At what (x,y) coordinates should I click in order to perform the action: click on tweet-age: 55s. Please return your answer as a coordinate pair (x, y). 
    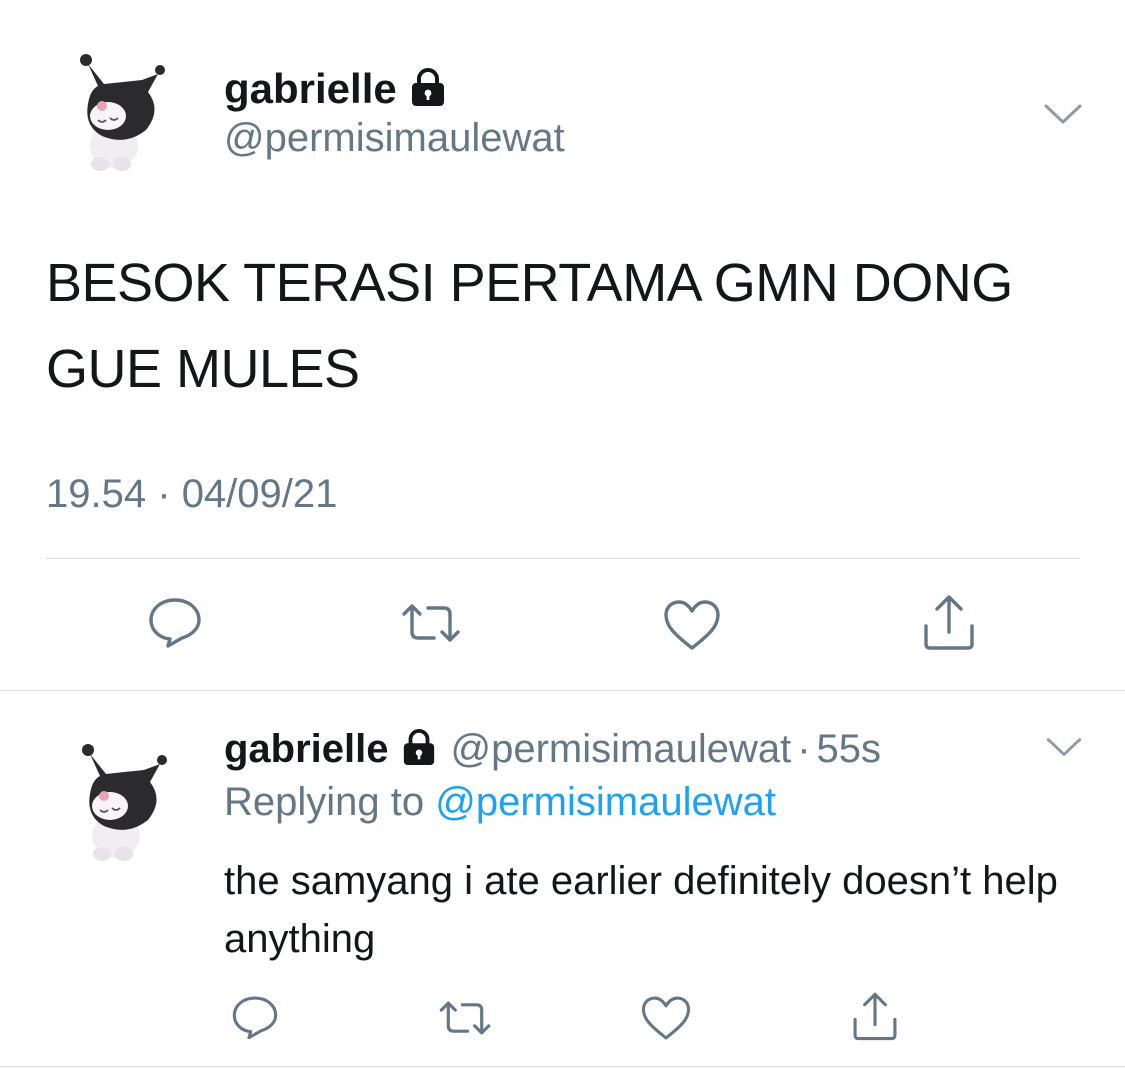
    Looking at the image, I should click on (849, 749).